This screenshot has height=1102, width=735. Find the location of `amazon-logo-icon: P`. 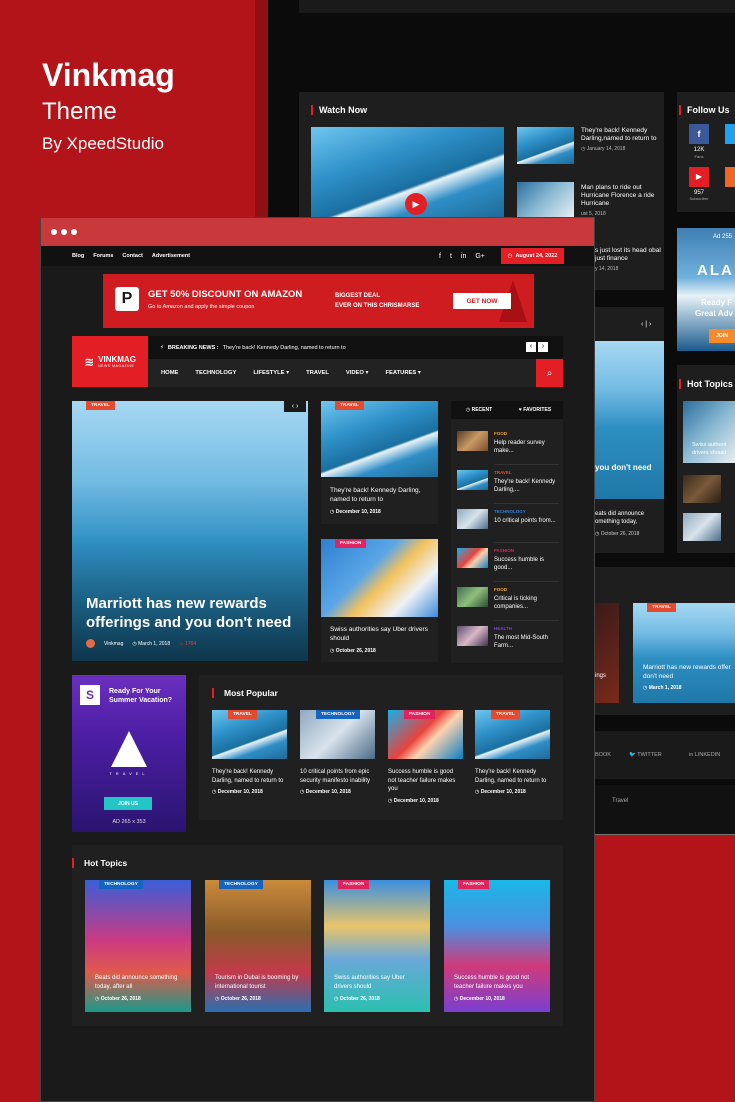

amazon-logo-icon: P is located at coordinates (127, 299).